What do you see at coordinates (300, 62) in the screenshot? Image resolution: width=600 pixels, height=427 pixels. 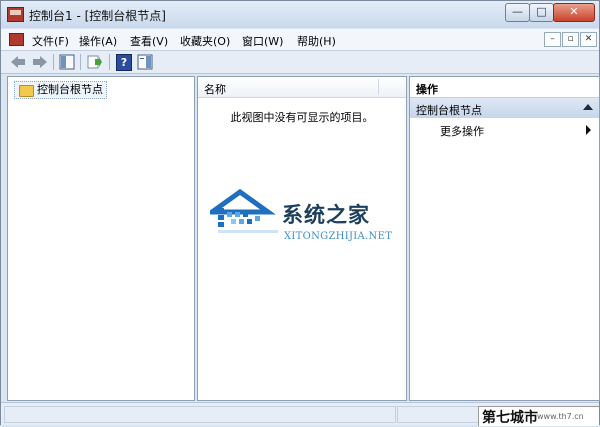 I see `toolbar: ?` at bounding box center [300, 62].